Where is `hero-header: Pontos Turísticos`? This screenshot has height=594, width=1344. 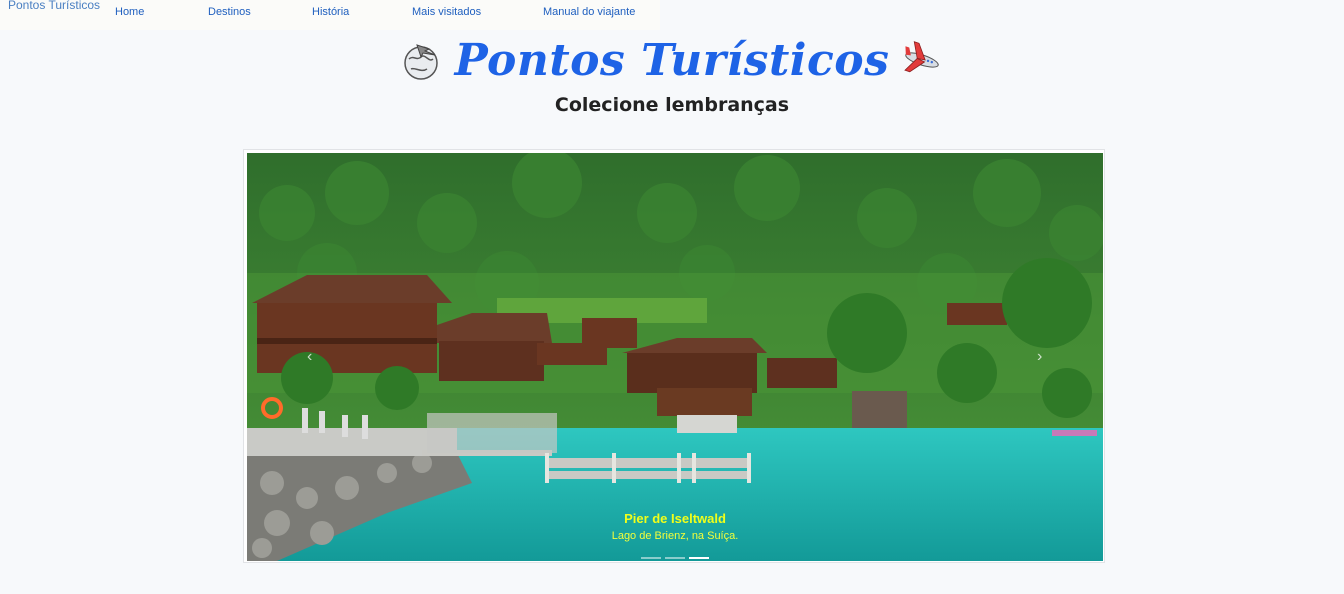 hero-header: Pontos Turísticos is located at coordinates (672, 60).